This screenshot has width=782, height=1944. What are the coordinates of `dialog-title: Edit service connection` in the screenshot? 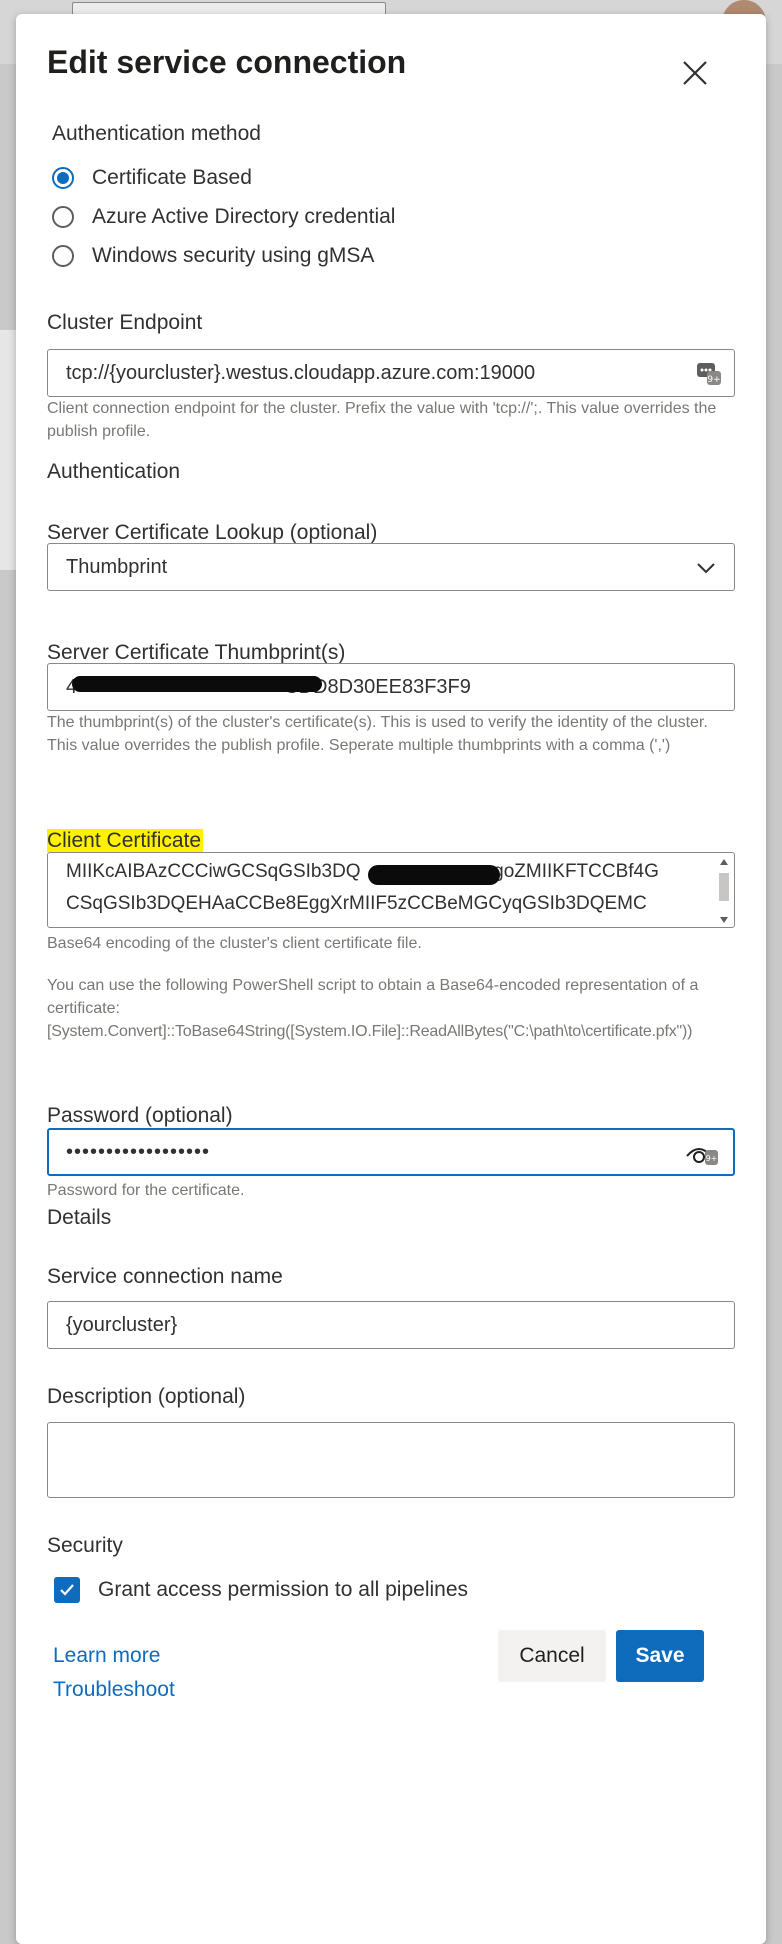 It's located at (227, 62).